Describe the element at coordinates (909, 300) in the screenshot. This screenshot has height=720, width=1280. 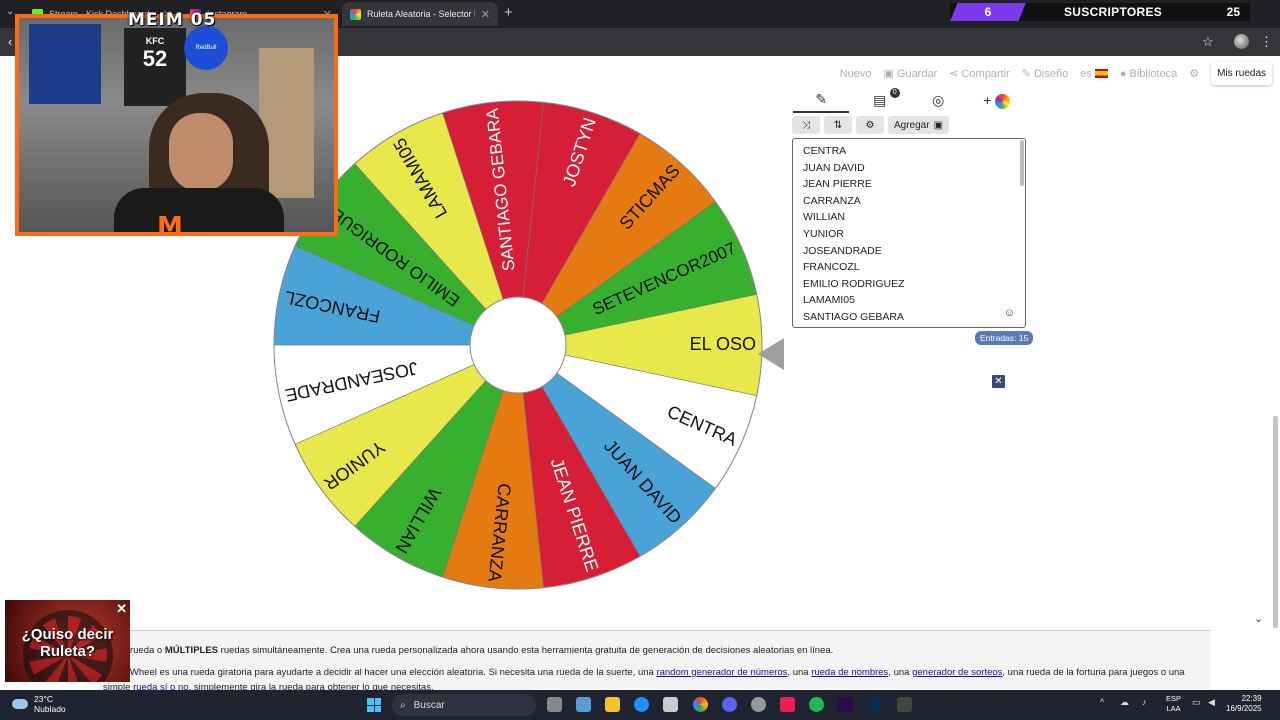
I see `entry-item: LAMAMI05` at that location.